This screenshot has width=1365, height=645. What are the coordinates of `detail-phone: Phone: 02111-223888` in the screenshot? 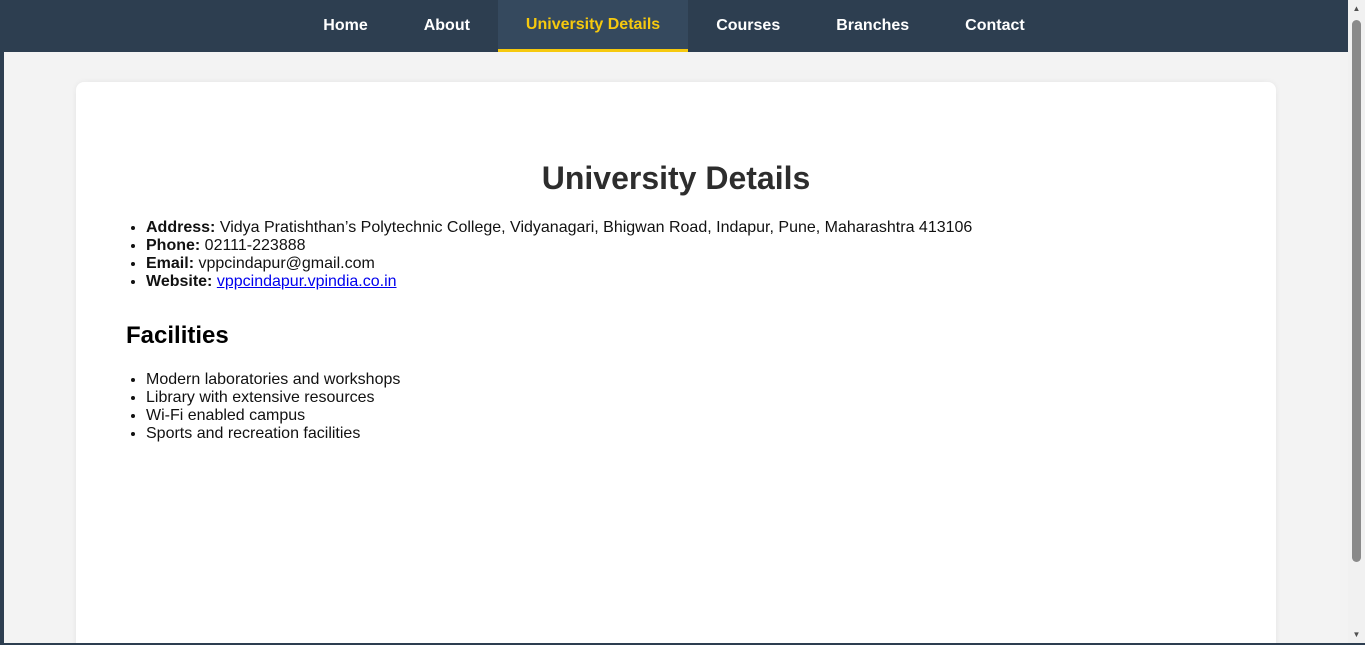 It's located at (559, 246).